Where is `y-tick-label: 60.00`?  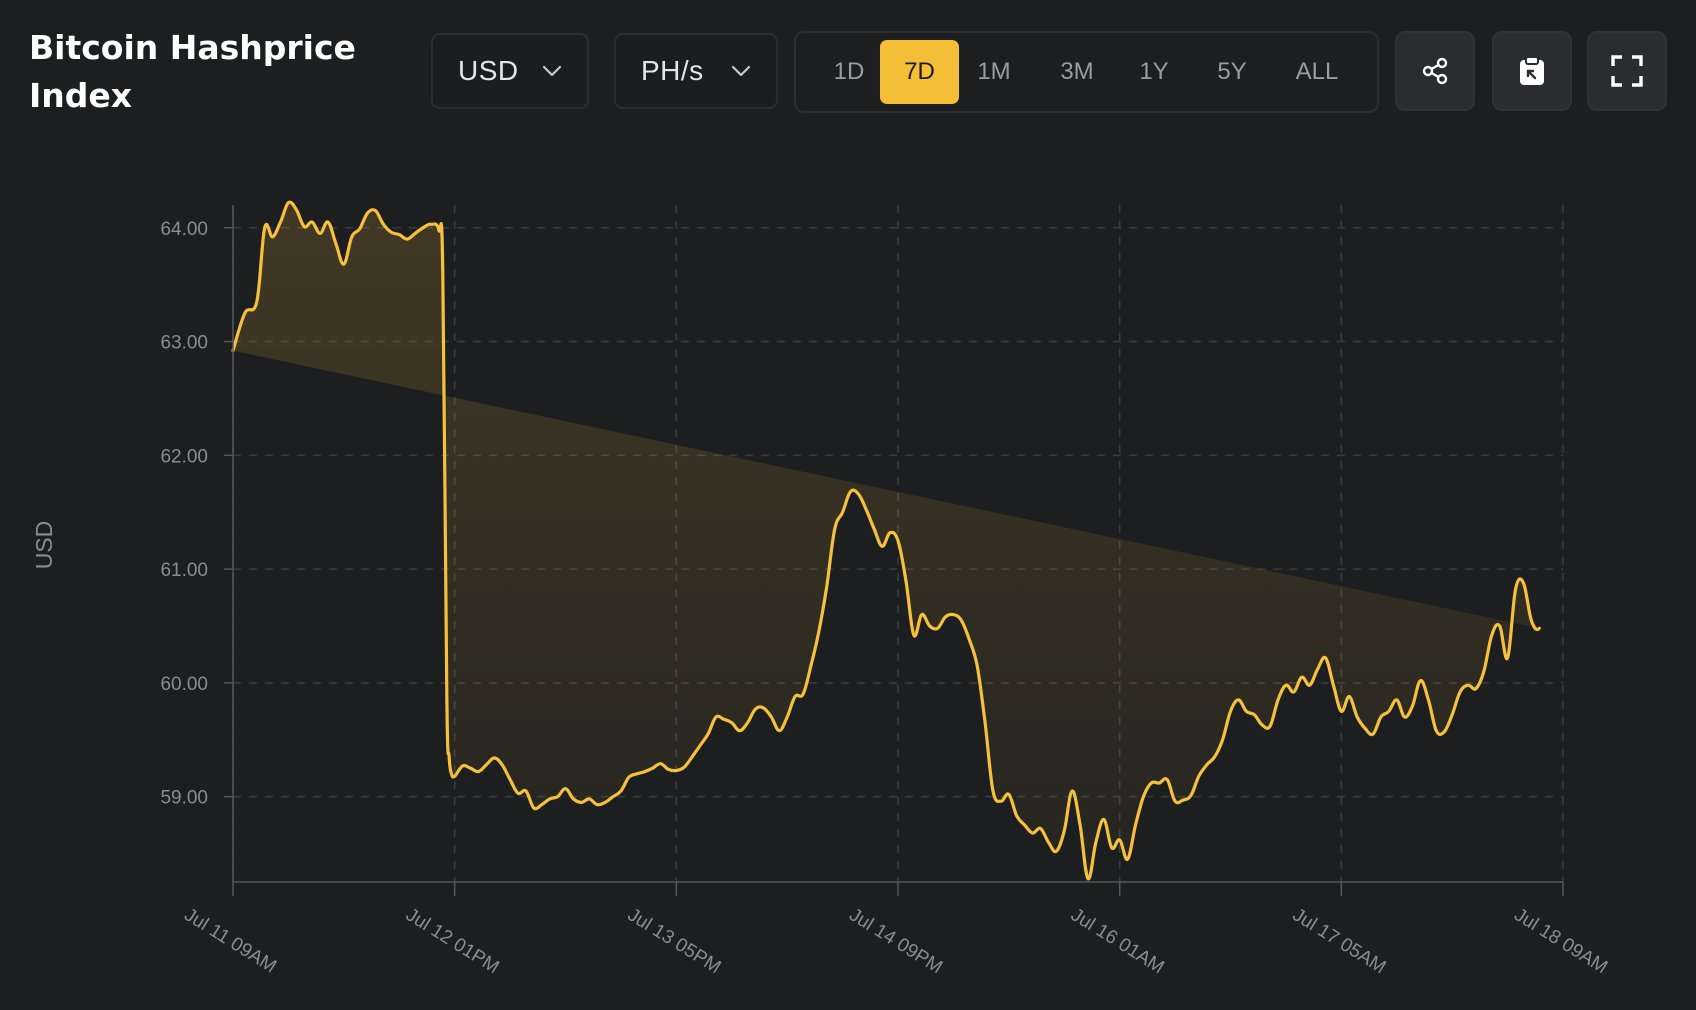
y-tick-label: 60.00 is located at coordinates (184, 684).